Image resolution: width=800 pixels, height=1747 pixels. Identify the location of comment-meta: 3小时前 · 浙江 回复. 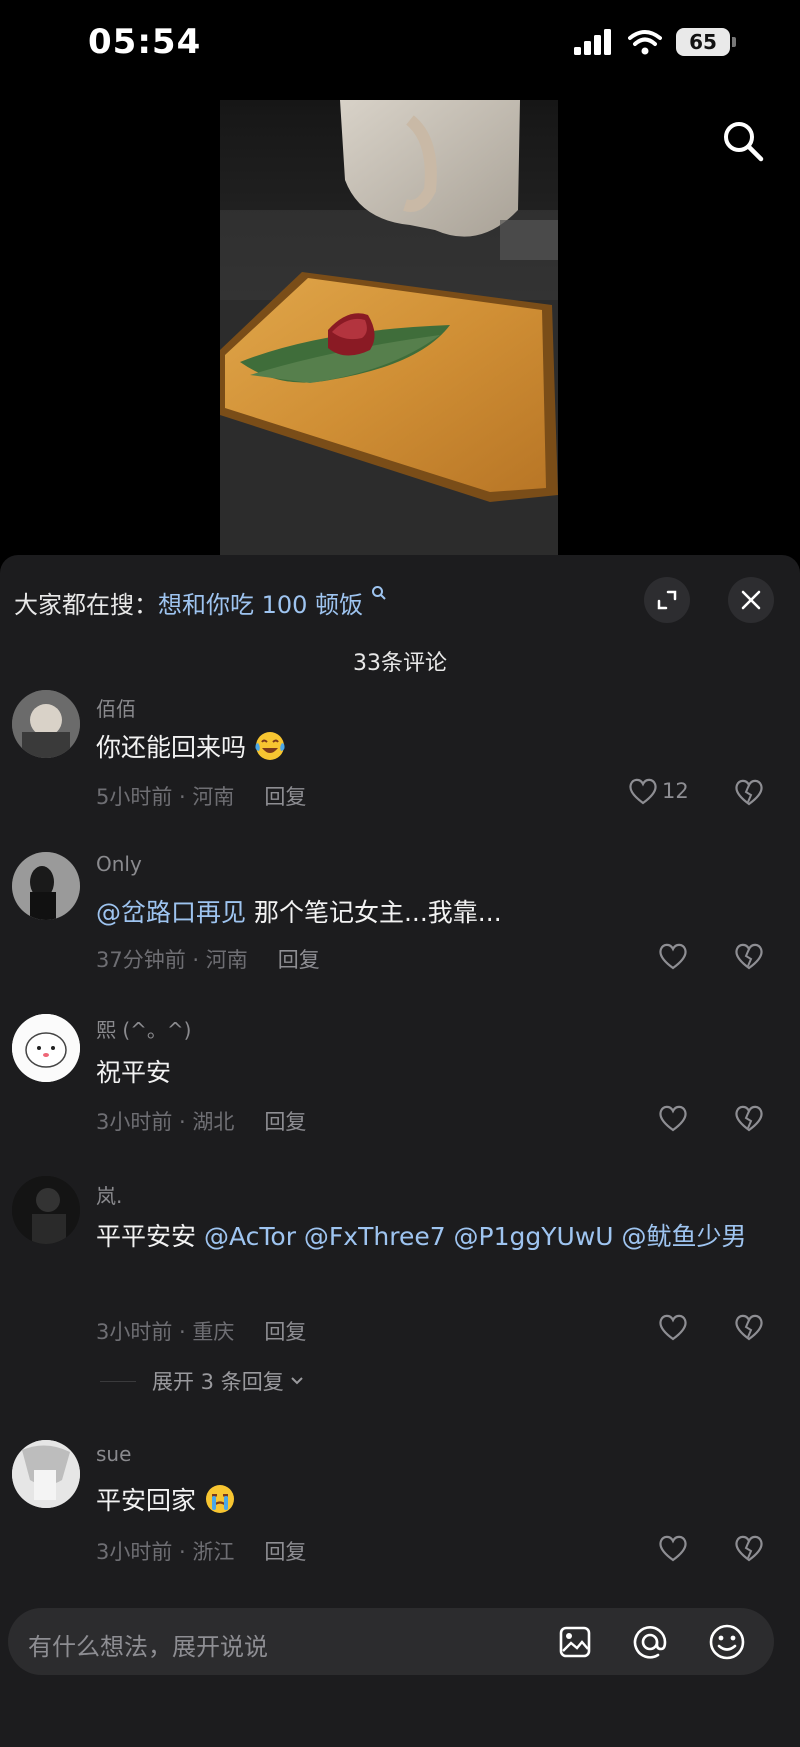
(201, 1551).